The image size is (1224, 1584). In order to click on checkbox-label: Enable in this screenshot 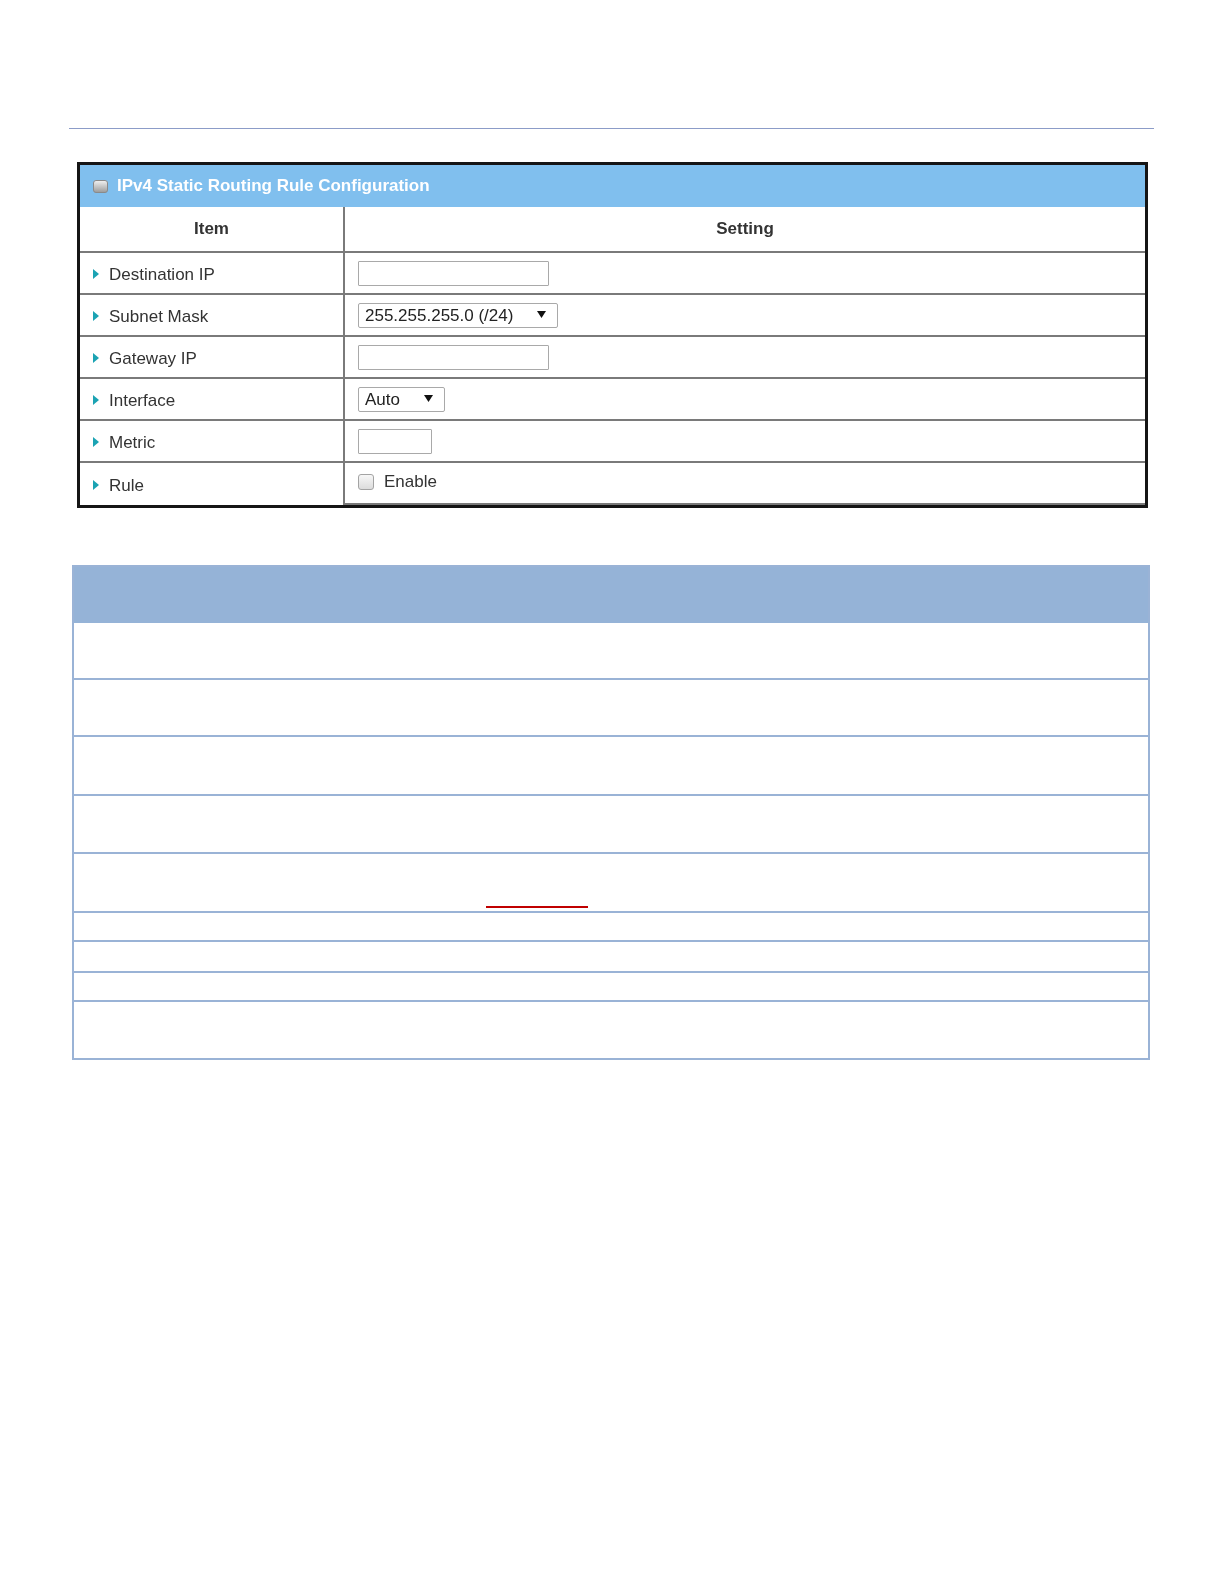, I will do `click(410, 482)`.